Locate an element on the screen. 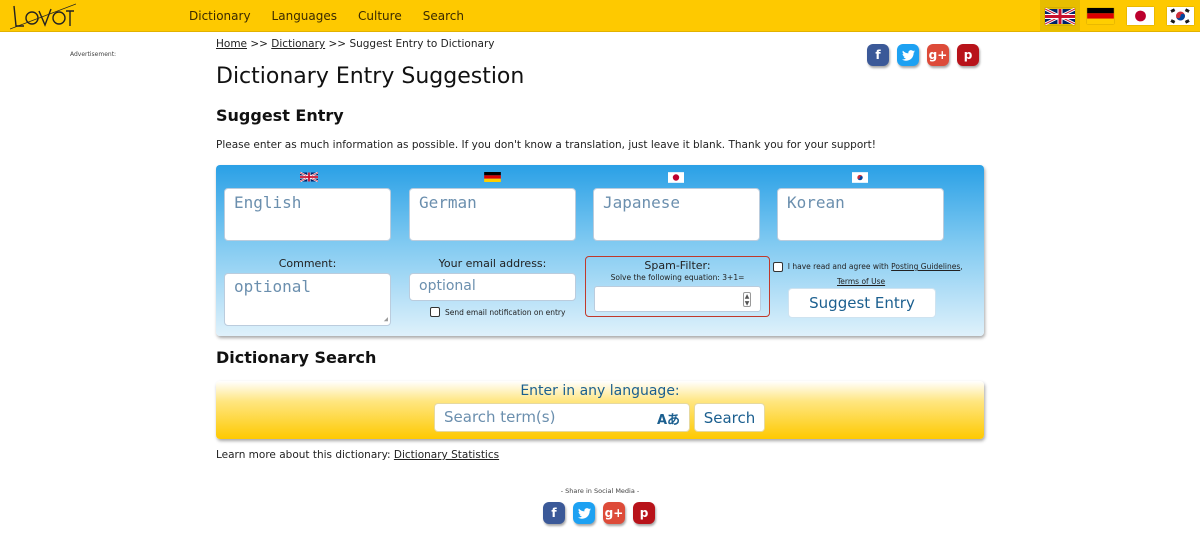  page-title: Dictionary Entry Suggestion is located at coordinates (370, 76).